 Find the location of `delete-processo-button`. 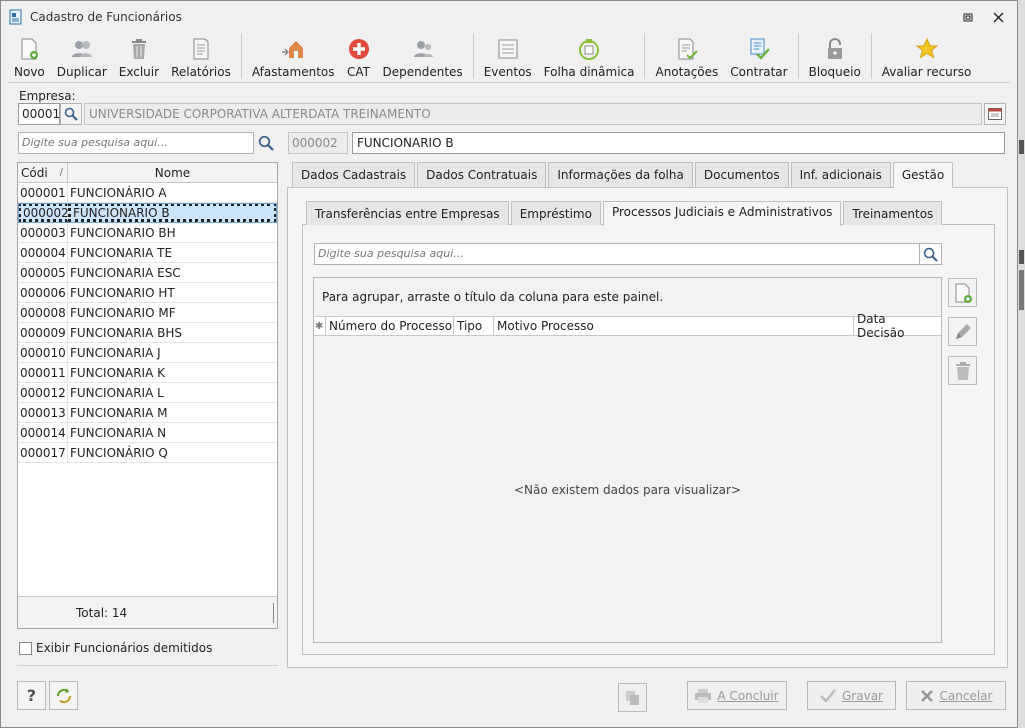

delete-processo-button is located at coordinates (962, 370).